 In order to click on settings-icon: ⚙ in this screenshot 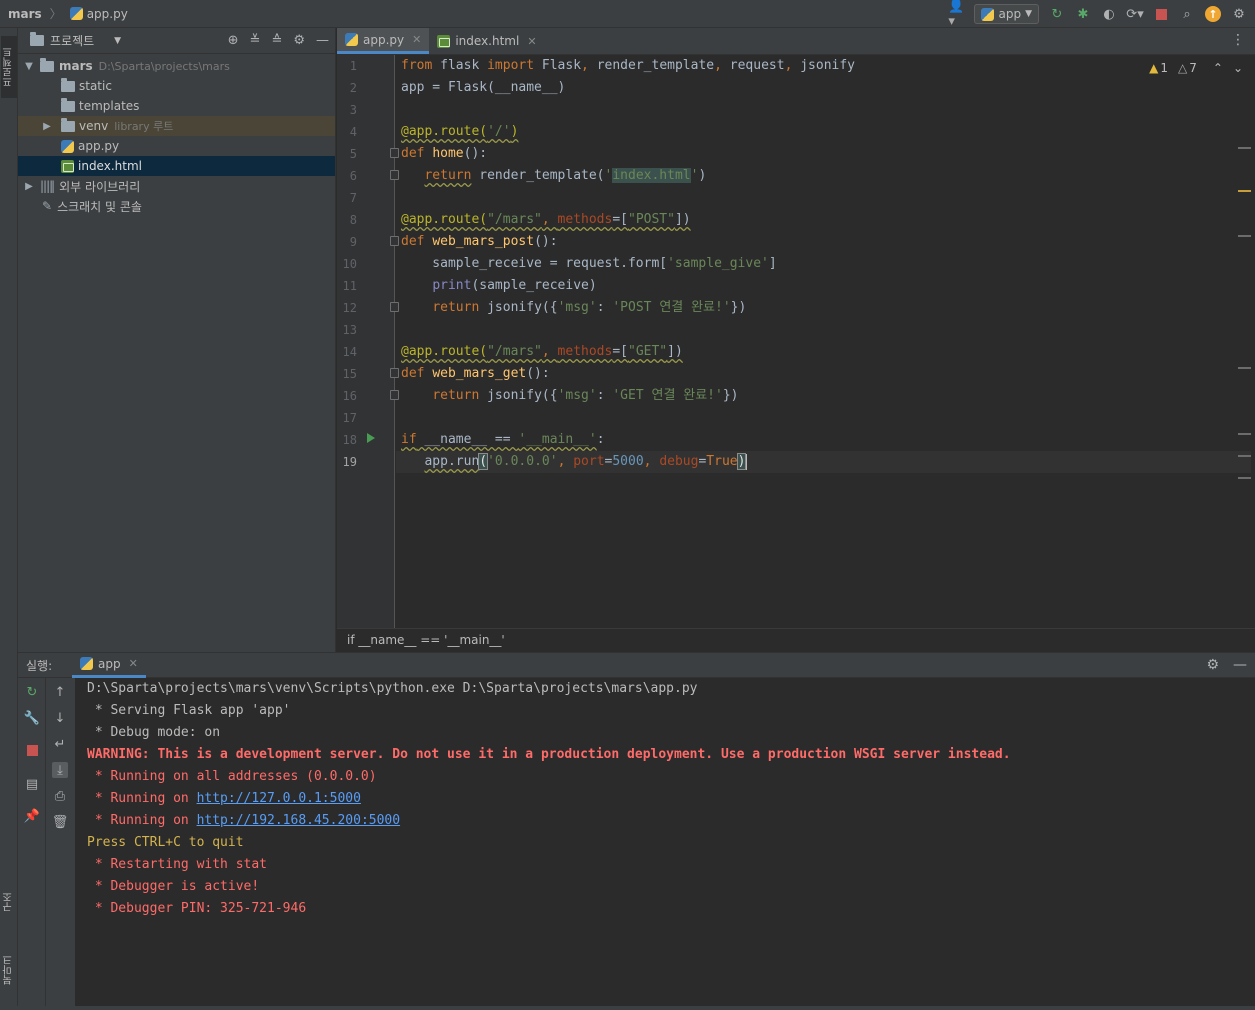, I will do `click(1239, 14)`.